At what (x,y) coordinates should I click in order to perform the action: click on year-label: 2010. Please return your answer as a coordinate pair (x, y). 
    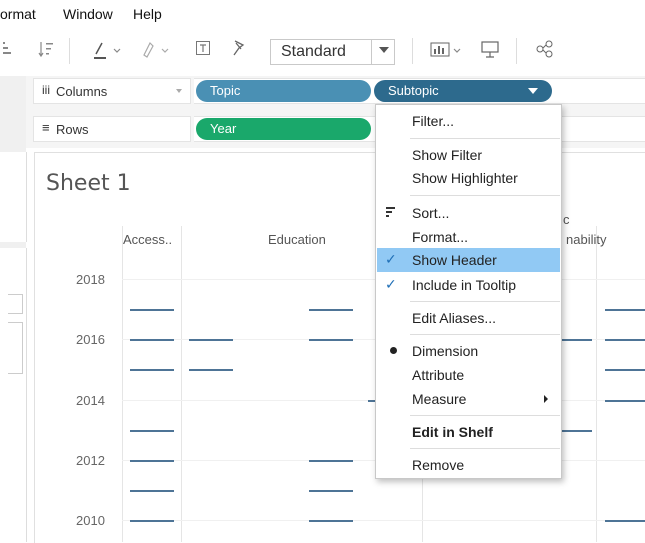
    Looking at the image, I should click on (90, 520).